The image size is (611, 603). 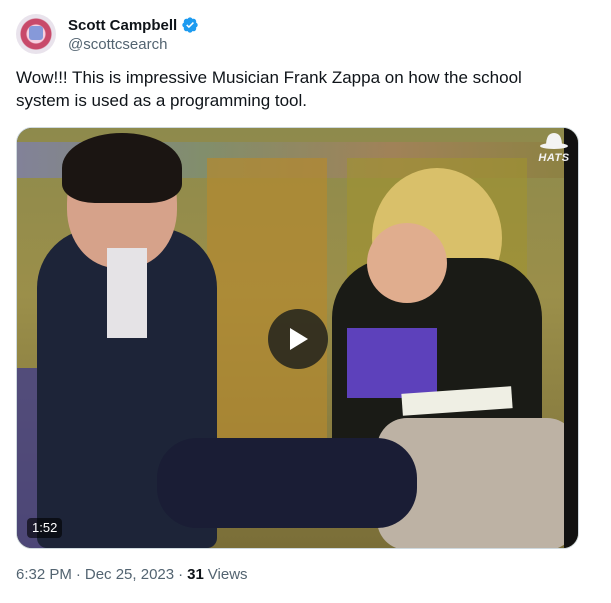 I want to click on hat-icon, so click(x=554, y=141).